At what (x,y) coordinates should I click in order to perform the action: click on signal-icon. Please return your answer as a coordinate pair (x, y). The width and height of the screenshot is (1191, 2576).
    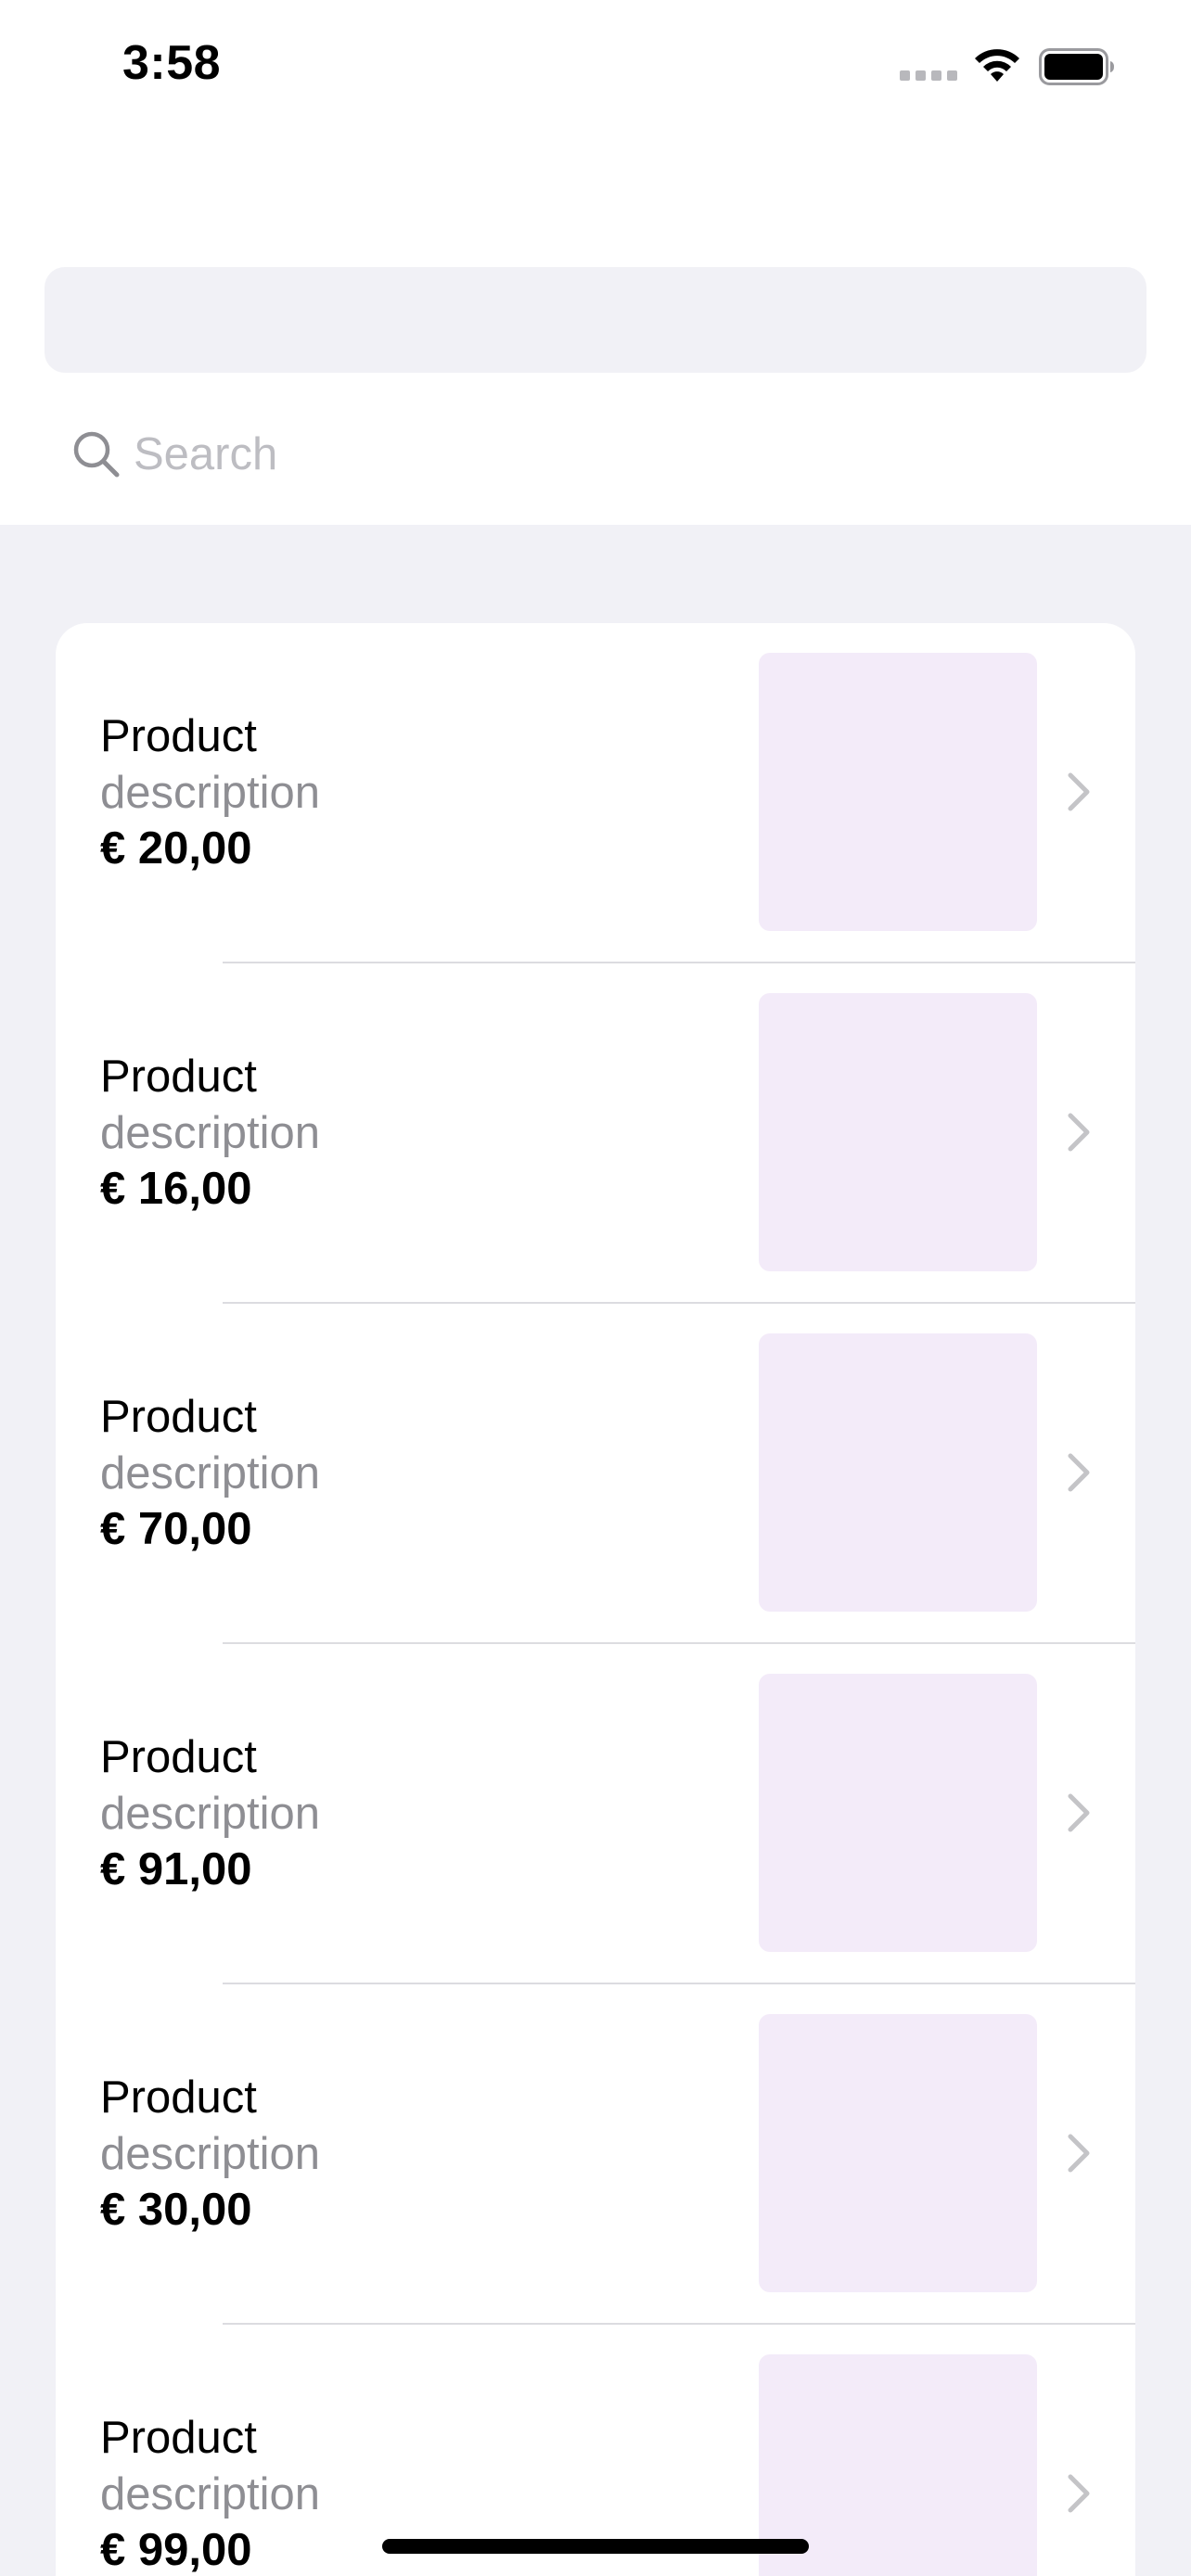
    Looking at the image, I should click on (929, 75).